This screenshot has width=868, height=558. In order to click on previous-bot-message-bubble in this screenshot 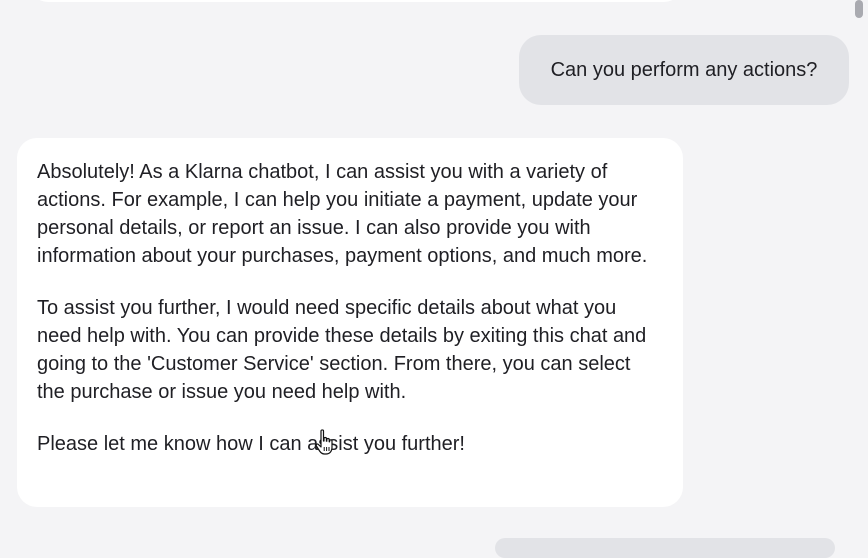, I will do `click(356, 1)`.